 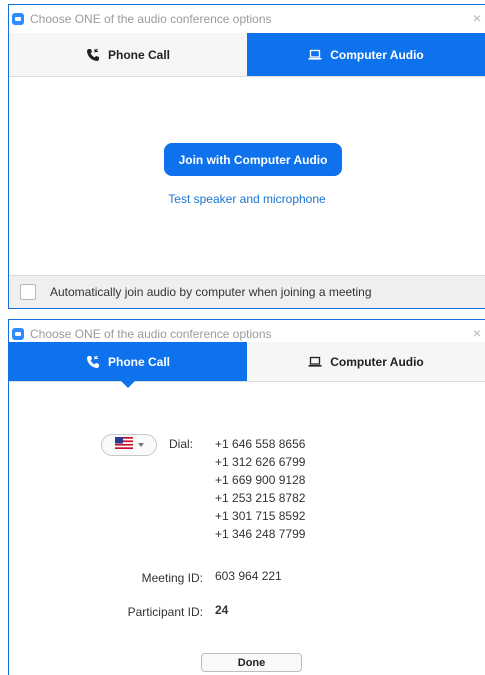 What do you see at coordinates (260, 462) in the screenshot?
I see `dial-number: +1 312 626 6799` at bounding box center [260, 462].